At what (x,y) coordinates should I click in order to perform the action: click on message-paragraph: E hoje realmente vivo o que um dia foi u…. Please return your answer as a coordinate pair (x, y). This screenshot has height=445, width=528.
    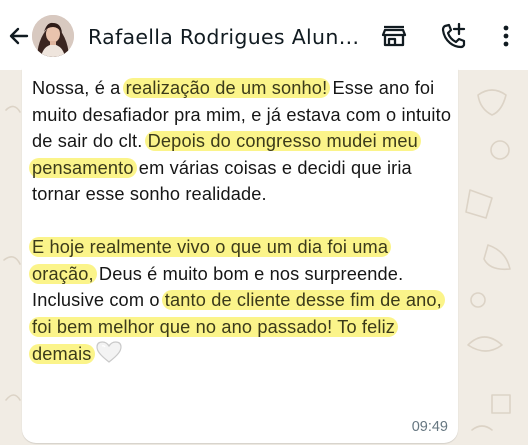
    Looking at the image, I should click on (241, 260).